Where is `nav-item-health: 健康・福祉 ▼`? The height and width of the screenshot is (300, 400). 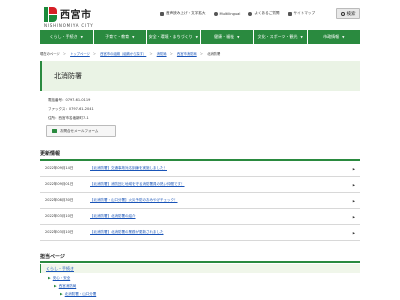 nav-item-health: 健康・福祉 ▼ is located at coordinates (226, 37).